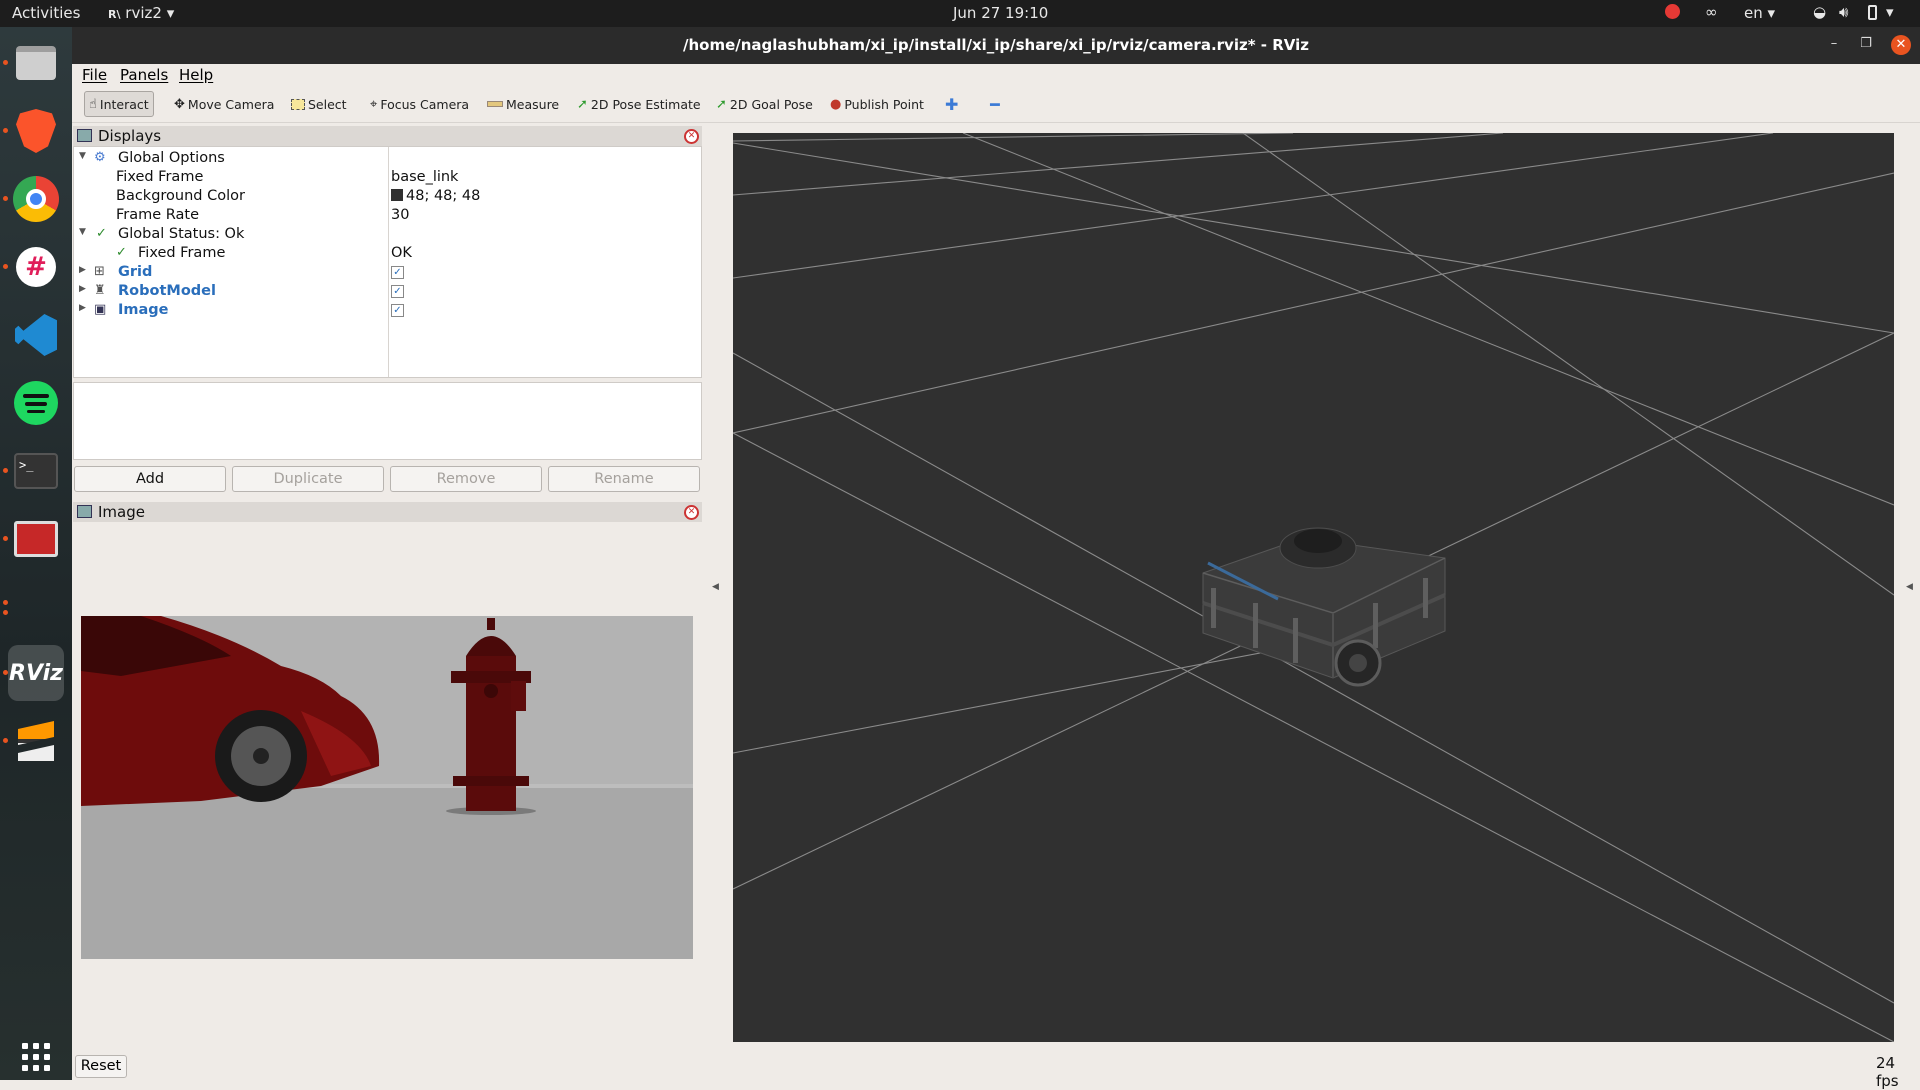 Image resolution: width=1920 pixels, height=1090 pixels. Describe the element at coordinates (425, 177) in the screenshot. I see `fixed-frame-value: base_link` at that location.